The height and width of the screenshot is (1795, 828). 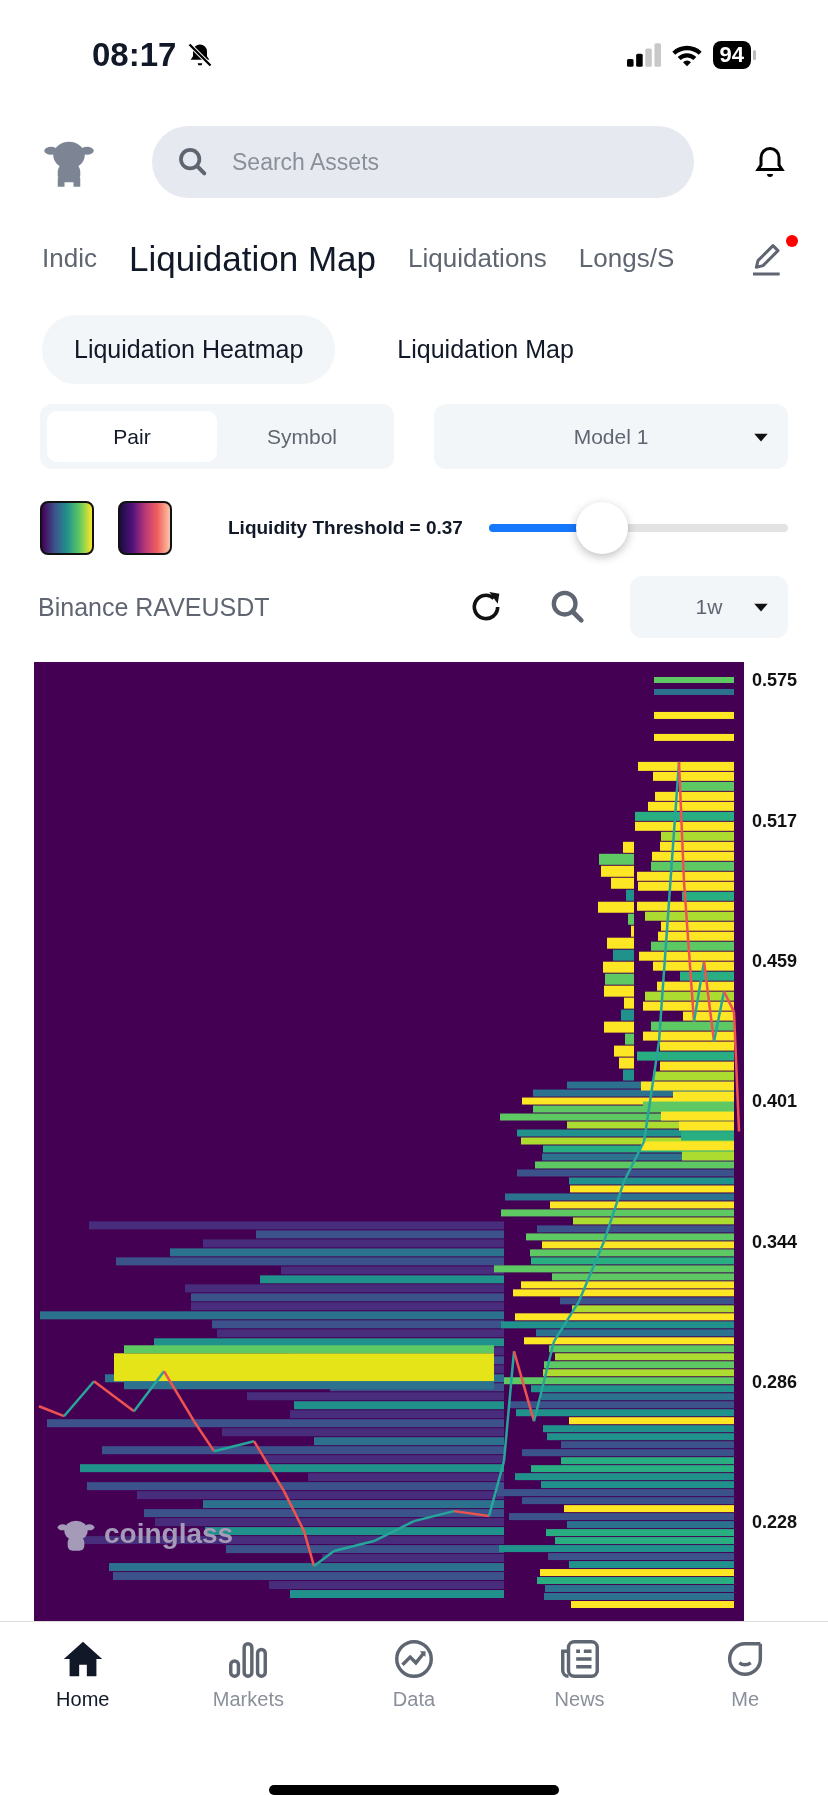 What do you see at coordinates (601, 527) in the screenshot?
I see `slider-thumb` at bounding box center [601, 527].